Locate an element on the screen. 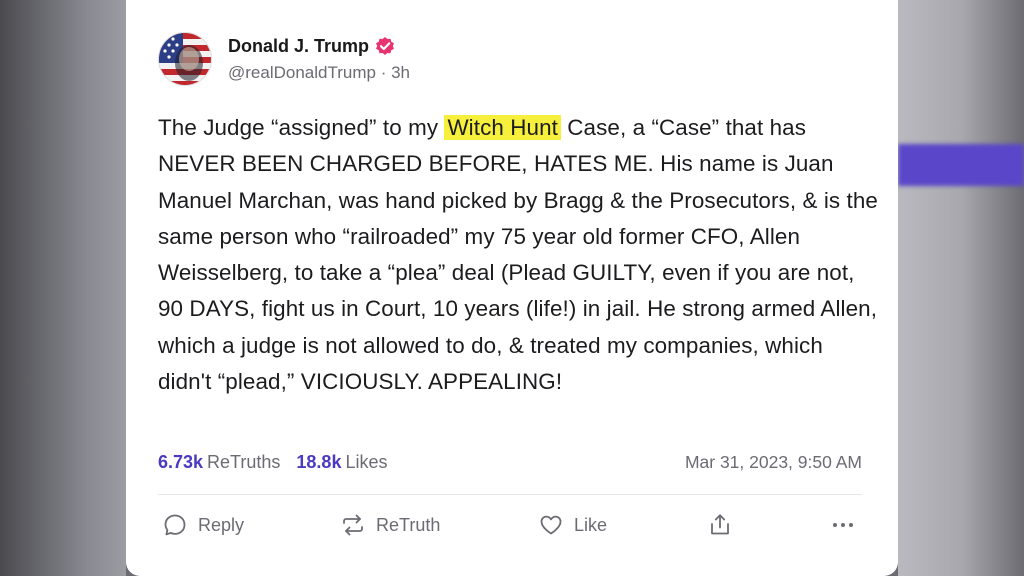  retruth-label: ReTruth is located at coordinates (408, 524).